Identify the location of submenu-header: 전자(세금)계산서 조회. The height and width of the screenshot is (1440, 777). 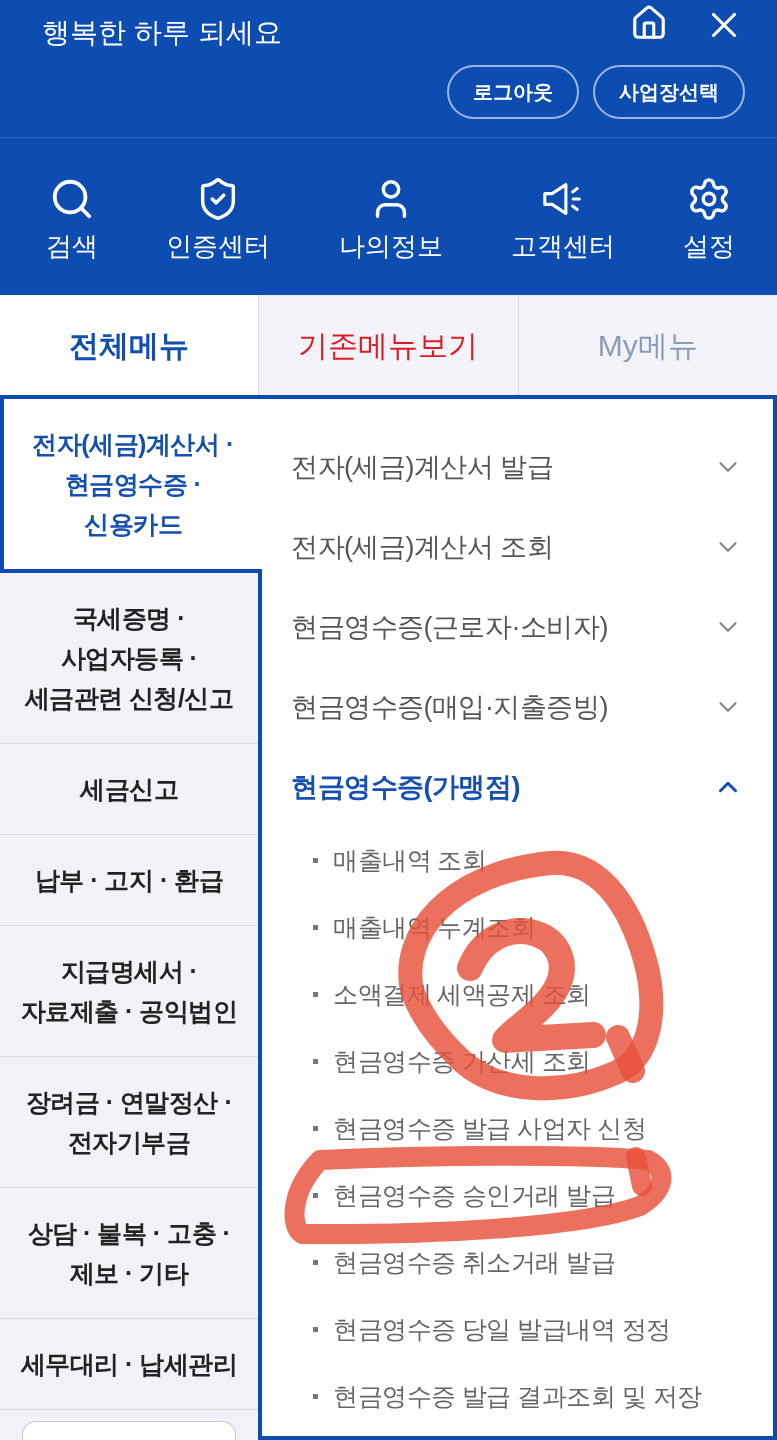
(517, 547).